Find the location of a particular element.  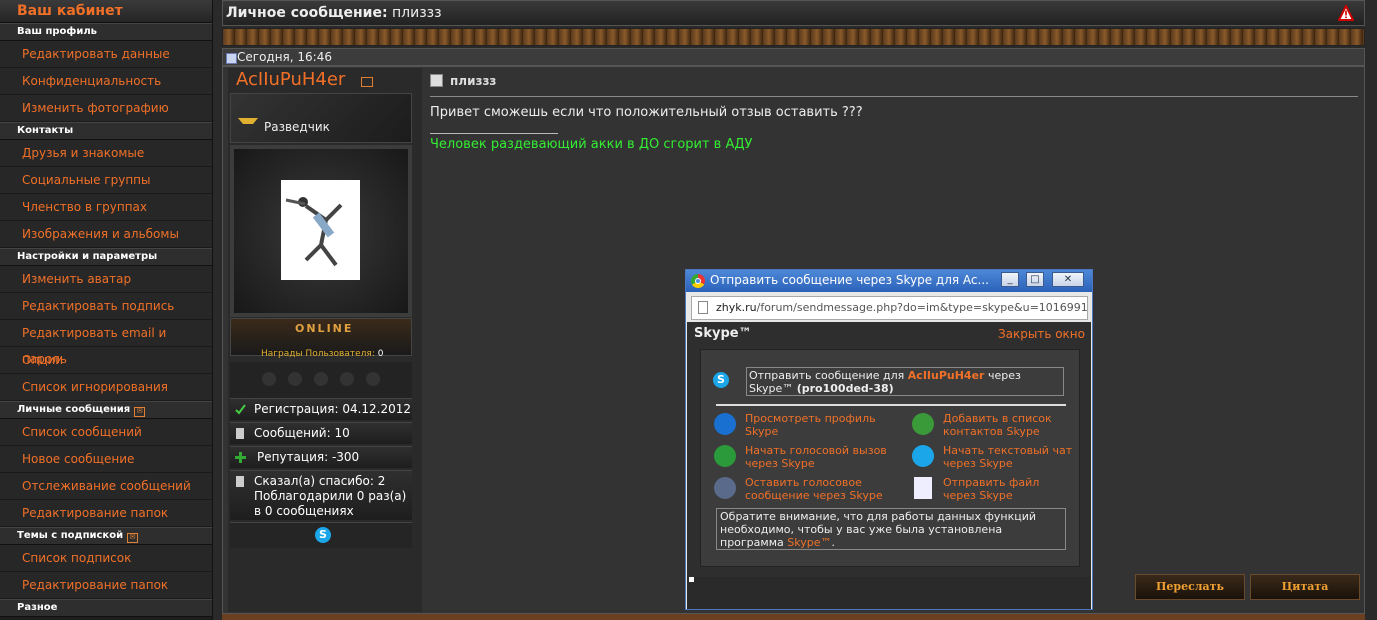

sidebar-section-settings: Настройки и параметры is located at coordinates (106, 257).